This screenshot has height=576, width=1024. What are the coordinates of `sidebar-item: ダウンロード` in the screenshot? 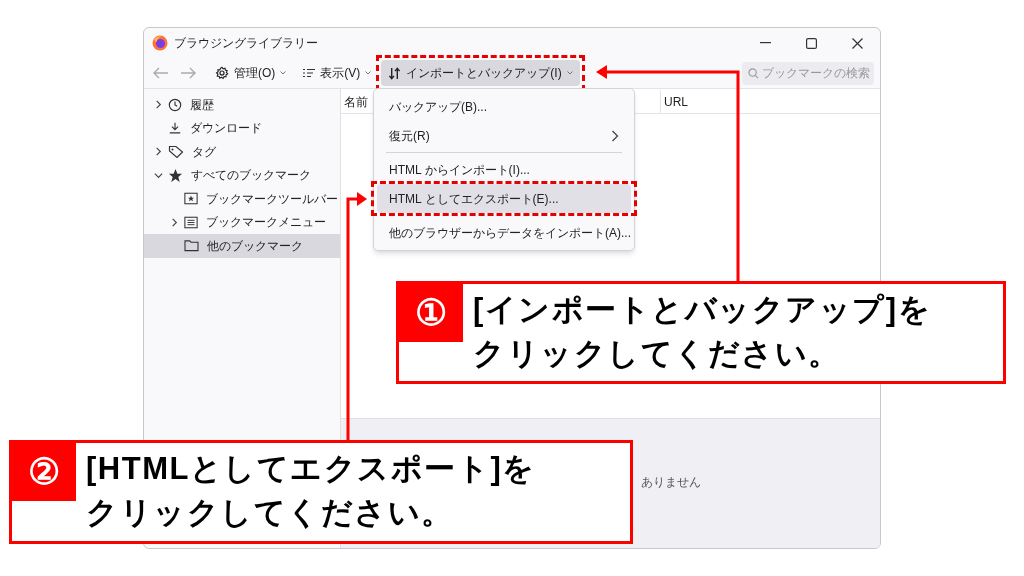 It's located at (242, 128).